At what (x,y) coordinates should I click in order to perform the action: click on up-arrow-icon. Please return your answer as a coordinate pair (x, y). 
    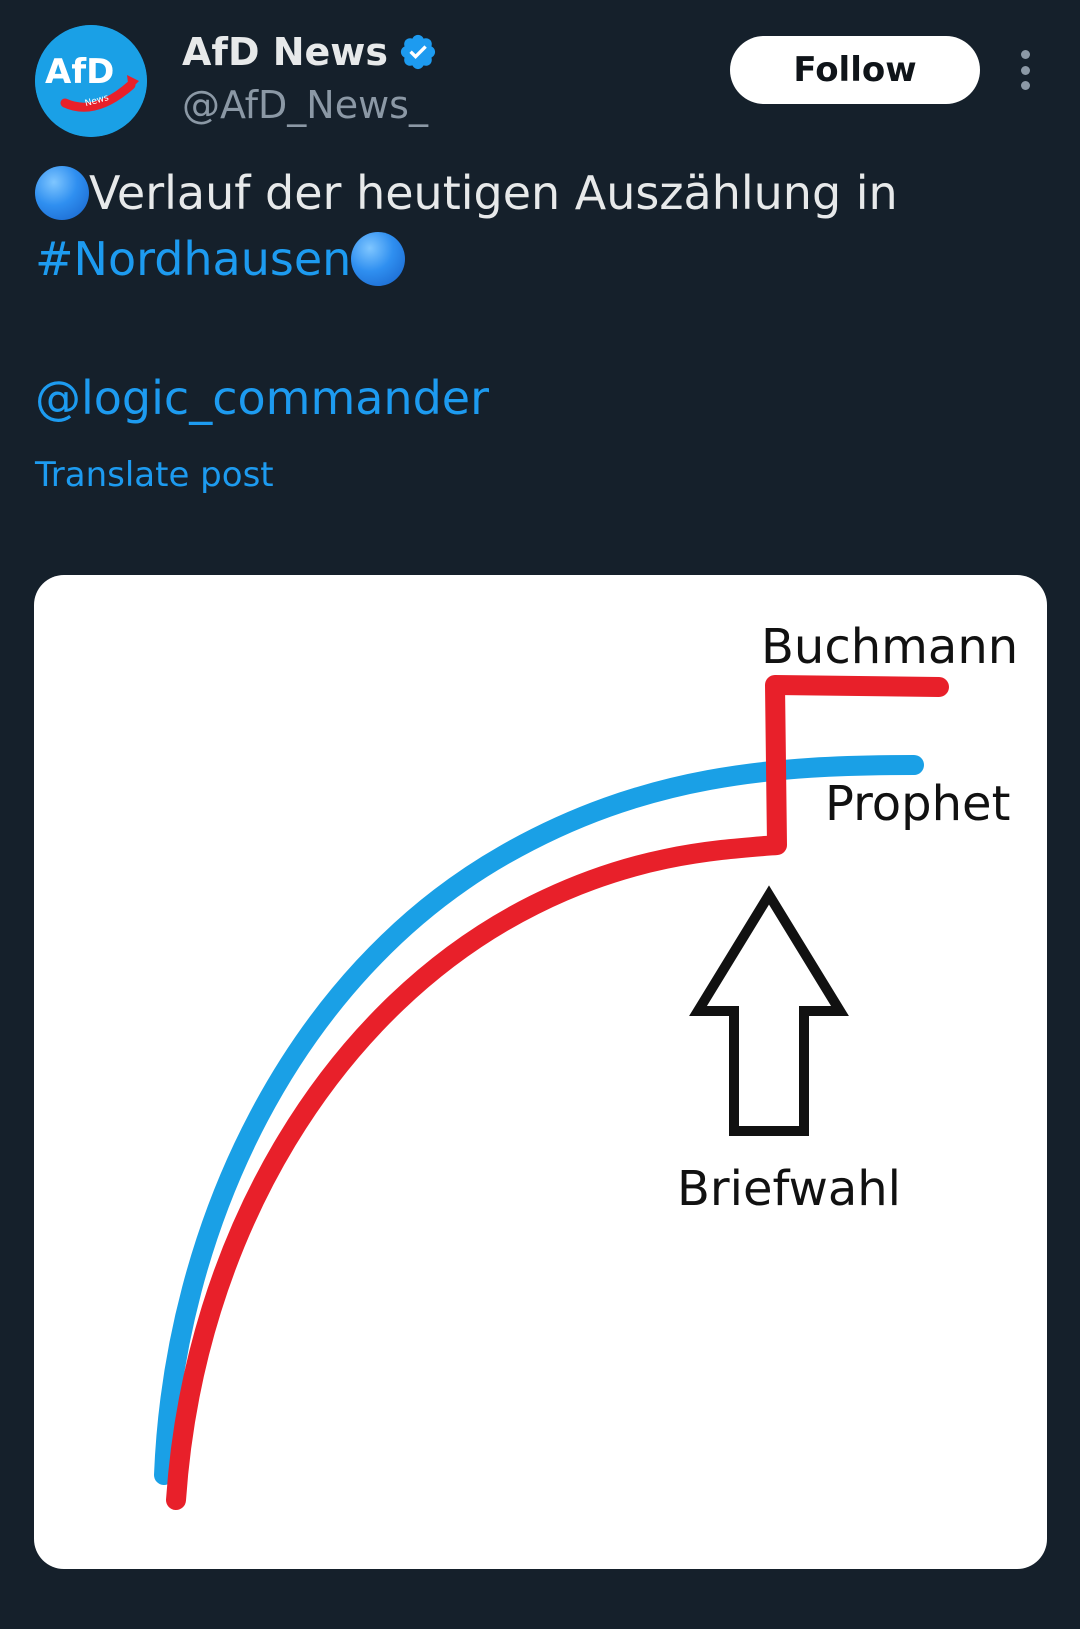
    Looking at the image, I should click on (769, 1010).